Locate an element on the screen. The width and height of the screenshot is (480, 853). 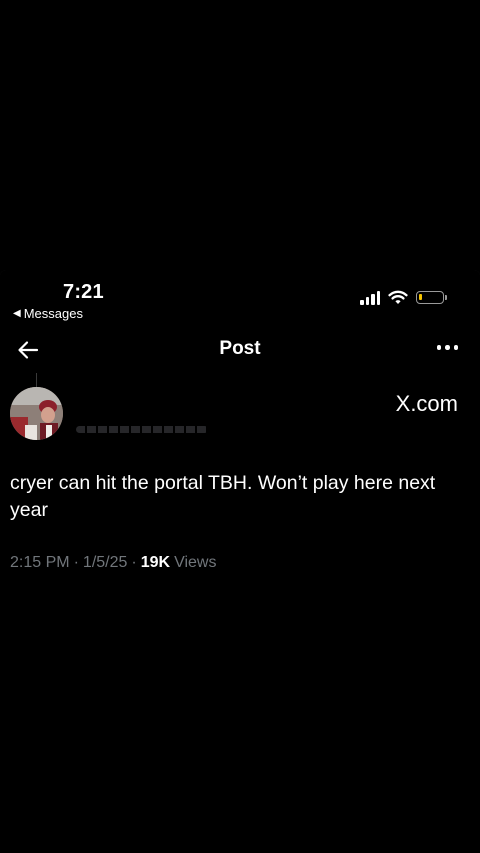
cellular-signal-icon is located at coordinates (370, 297).